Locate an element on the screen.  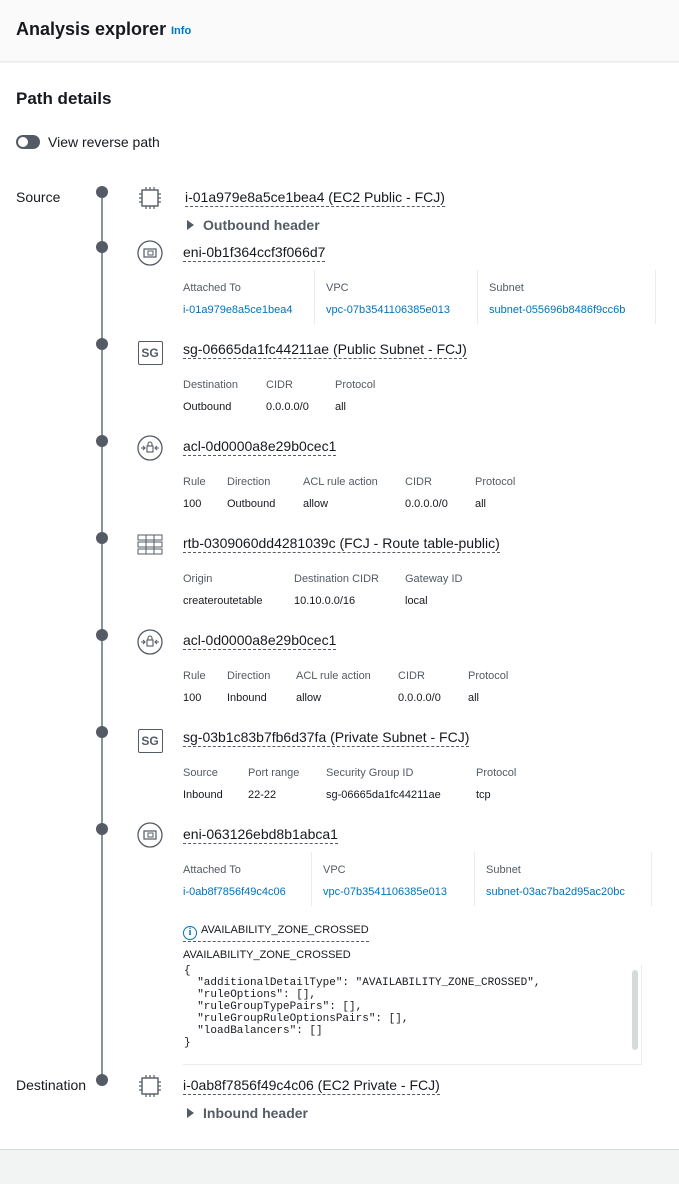
json-line: "ruleOptions": [], is located at coordinates (250, 995).